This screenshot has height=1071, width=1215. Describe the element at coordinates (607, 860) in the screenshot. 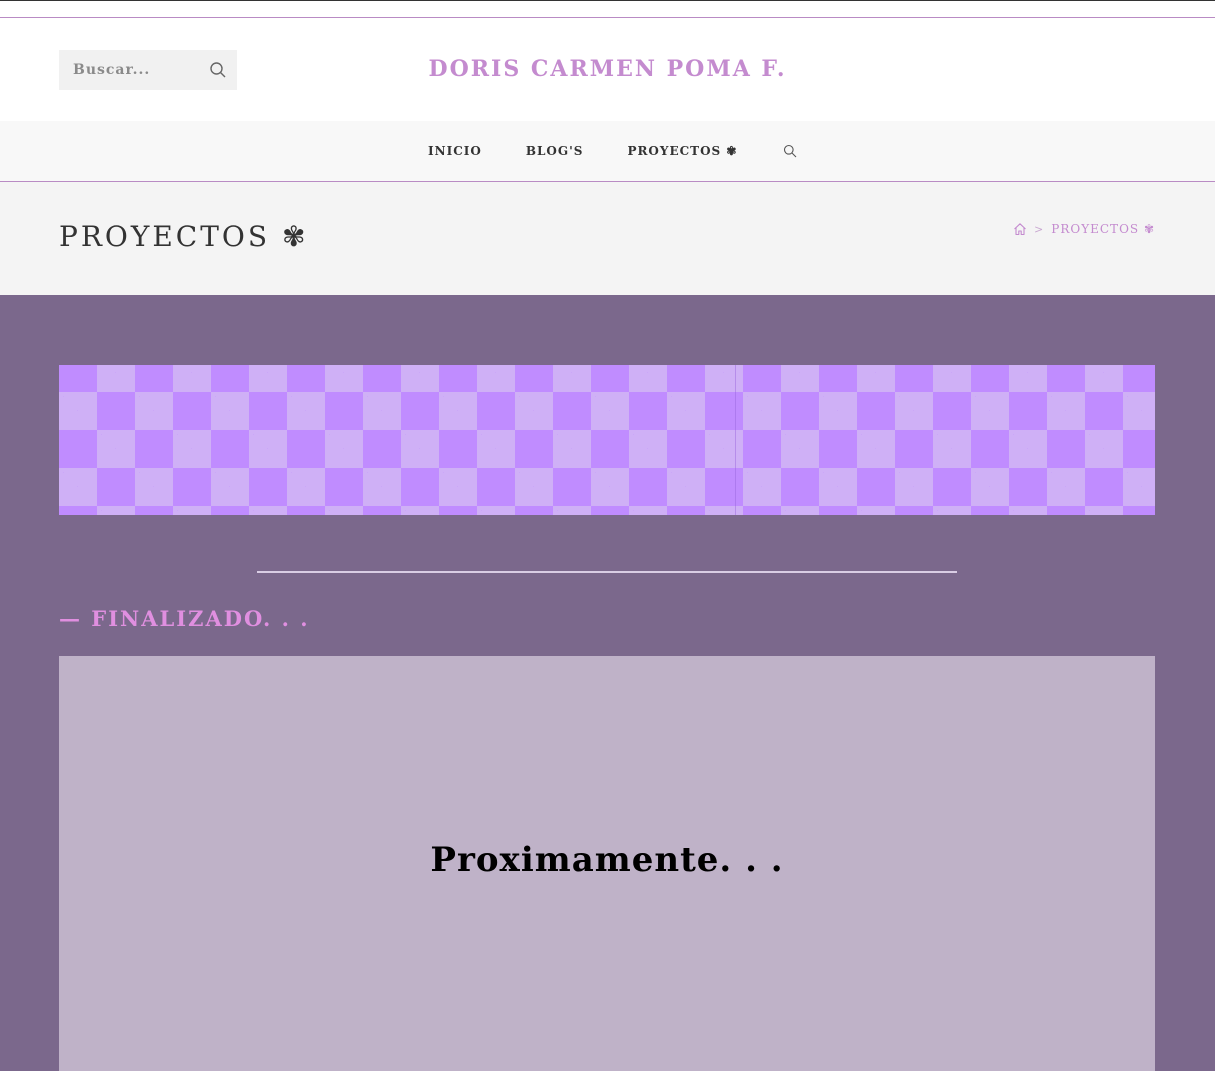

I see `coming-soon-text: Proximamente. . .` at that location.